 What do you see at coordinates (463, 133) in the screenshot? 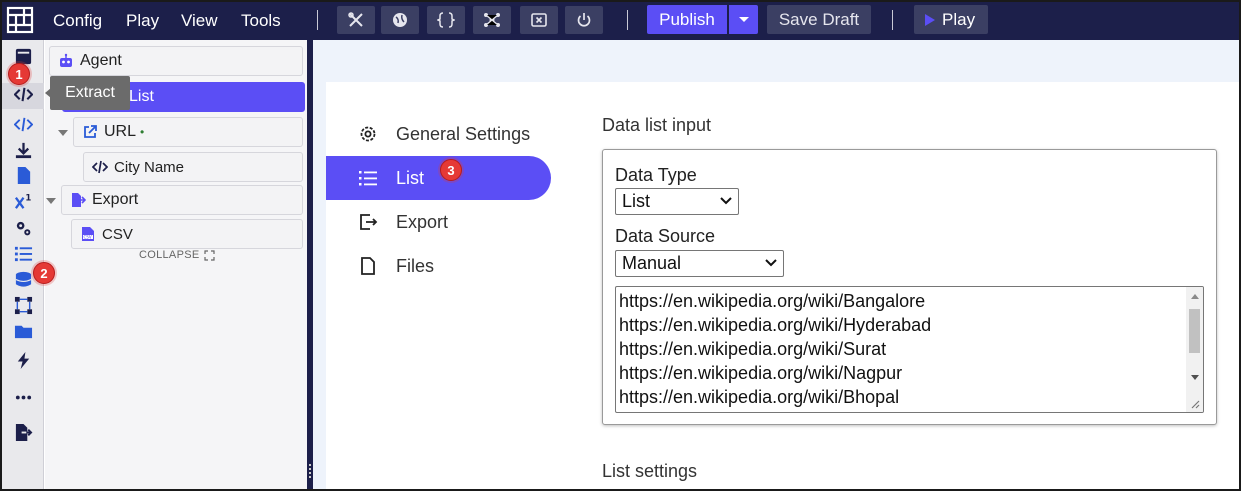
I see `subnav-general-settings-label: General Settings` at bounding box center [463, 133].